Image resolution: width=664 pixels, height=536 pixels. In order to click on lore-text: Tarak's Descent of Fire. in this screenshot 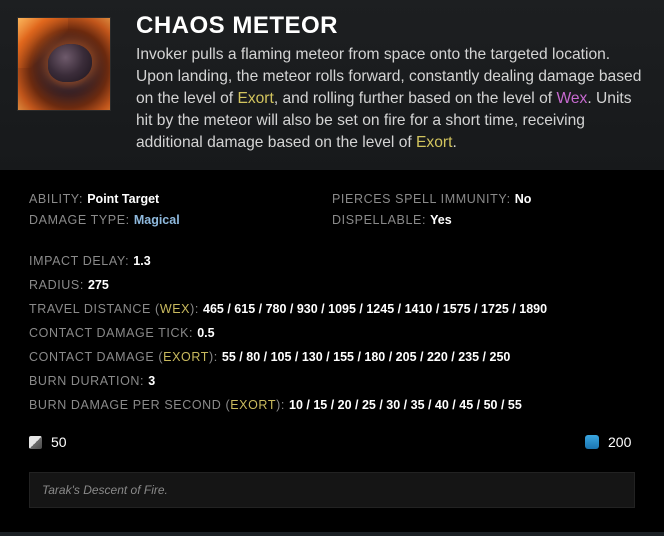, I will do `click(105, 490)`.